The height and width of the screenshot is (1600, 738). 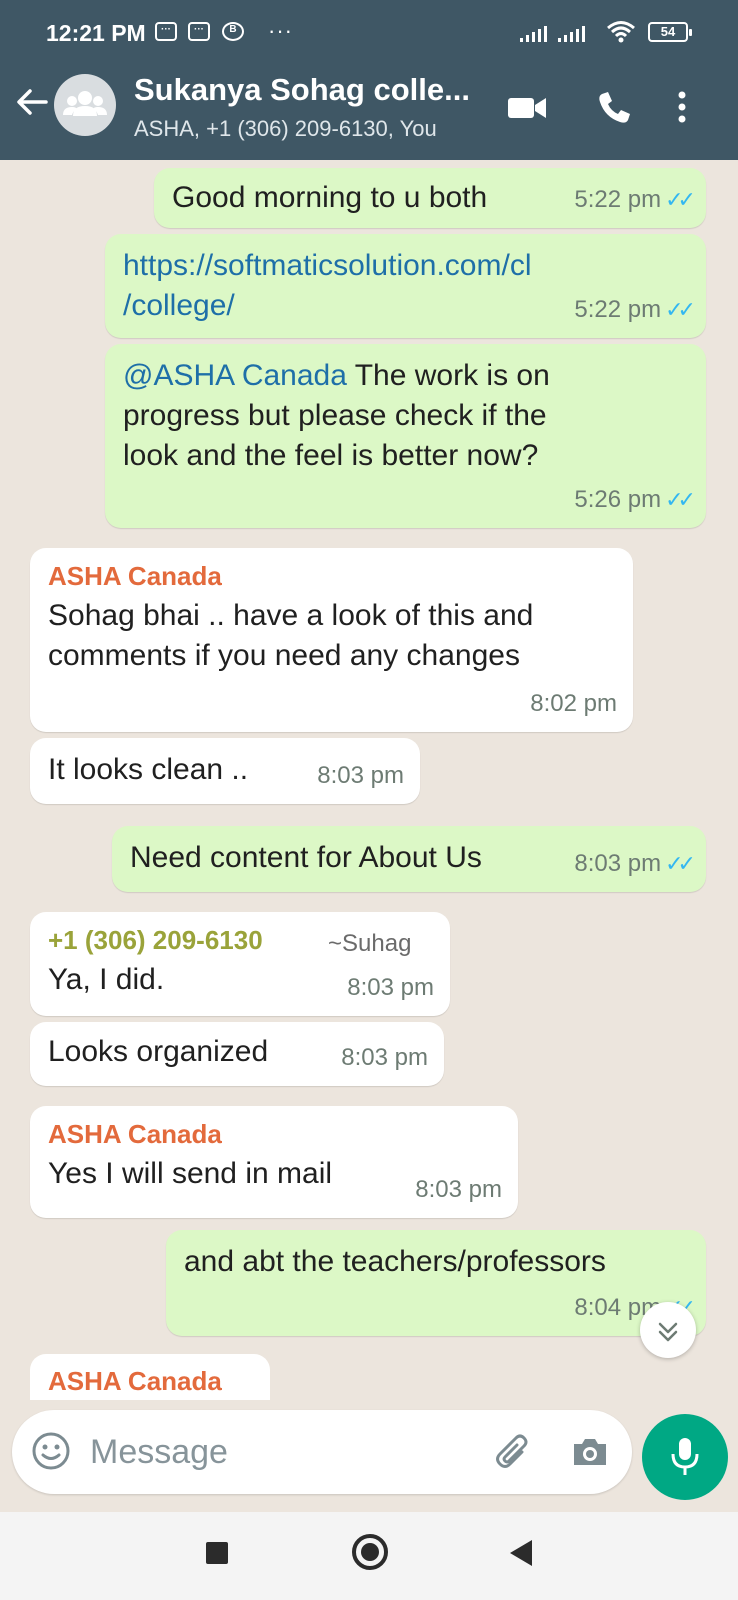 I want to click on status-time: 12:21 PM, so click(x=96, y=33).